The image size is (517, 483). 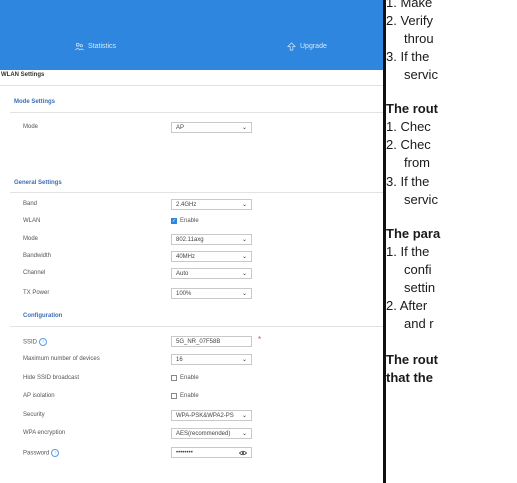 What do you see at coordinates (43, 316) in the screenshot?
I see `configuration-title: Configuration` at bounding box center [43, 316].